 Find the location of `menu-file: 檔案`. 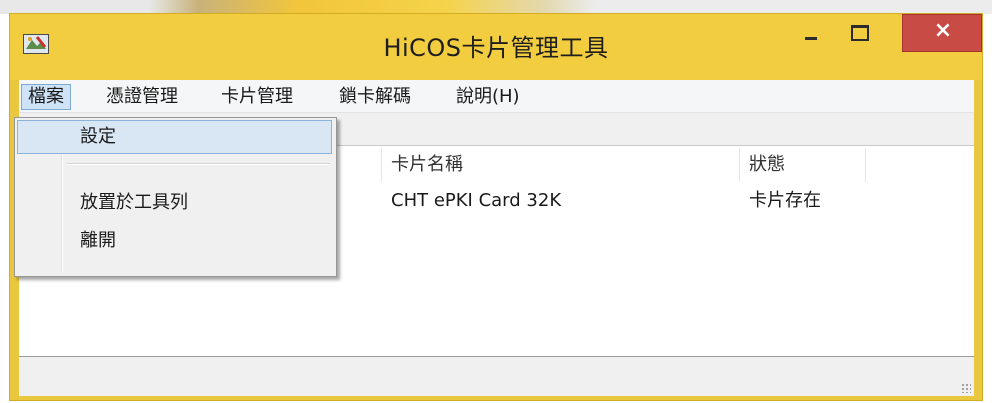

menu-file: 檔案 is located at coordinates (46, 97).